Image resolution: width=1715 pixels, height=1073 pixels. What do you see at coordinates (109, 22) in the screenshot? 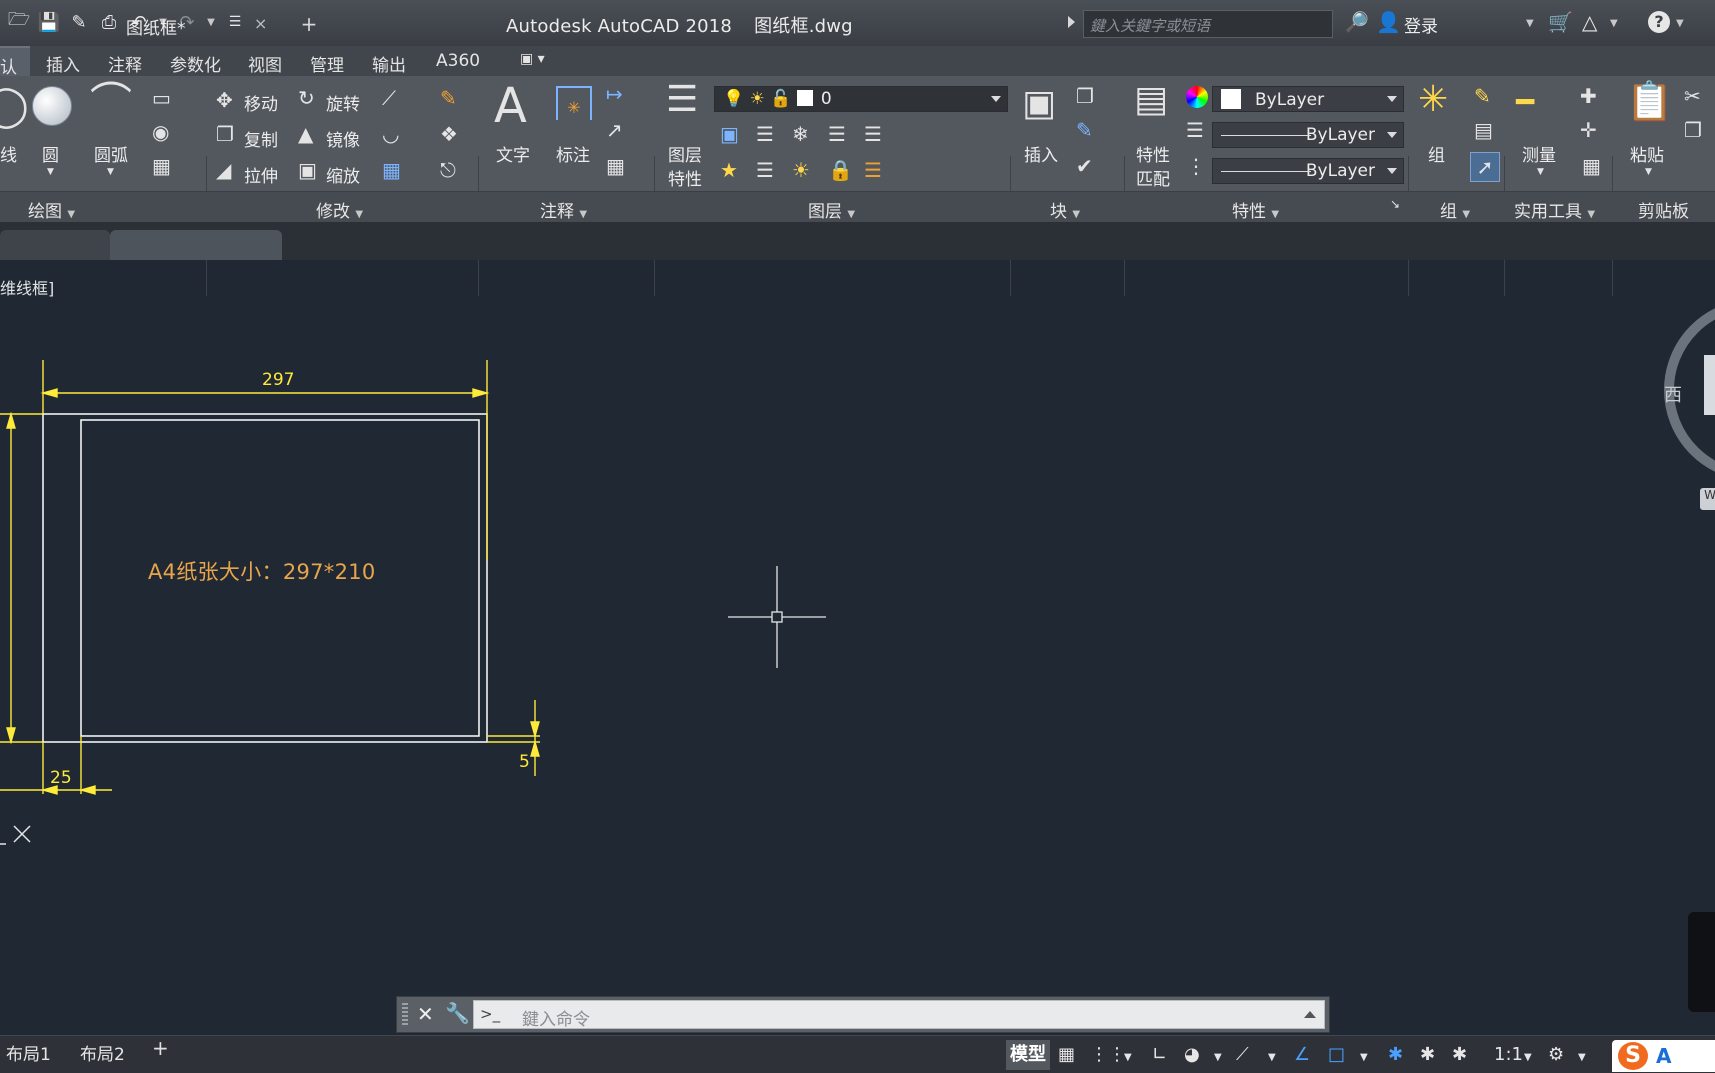
I see `print-icon: ⎙` at bounding box center [109, 22].